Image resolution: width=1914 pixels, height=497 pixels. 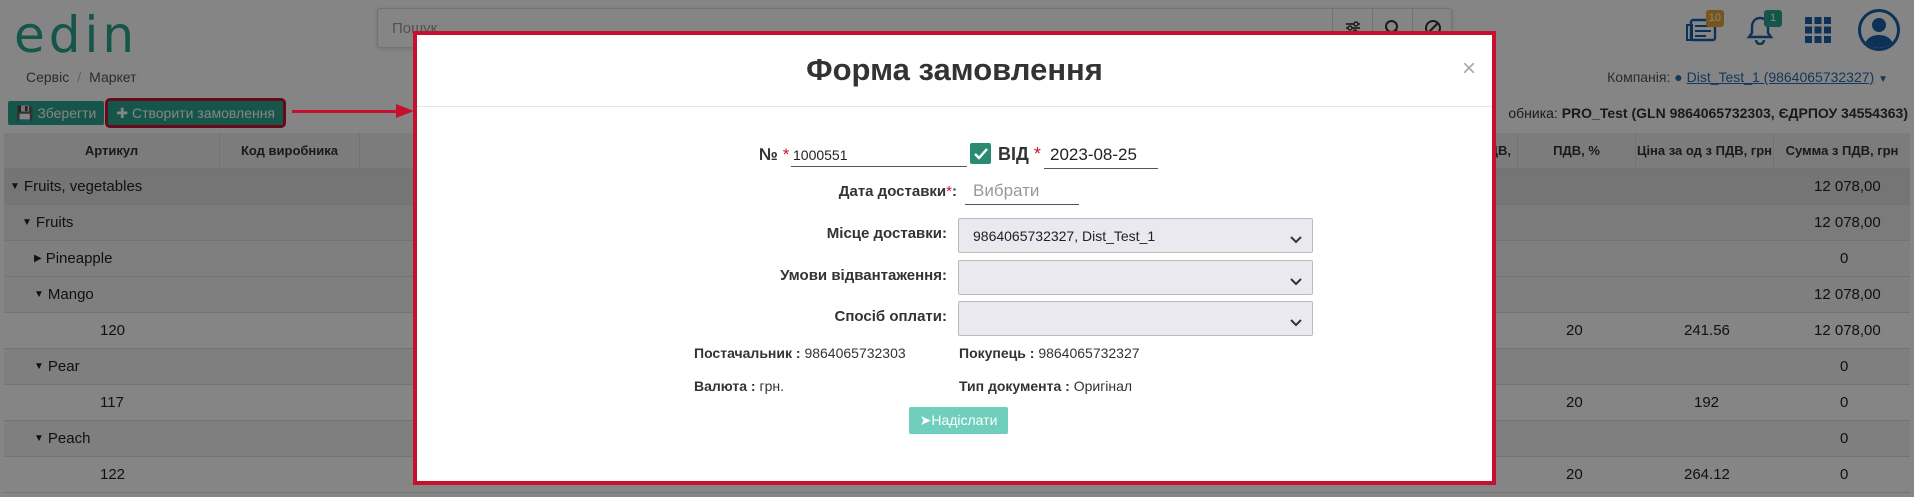 I want to click on buyer-value: 9864065732327, so click(x=1089, y=353).